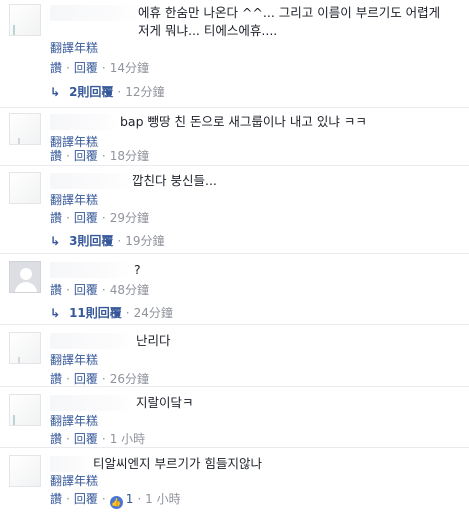 The height and width of the screenshot is (516, 469). I want to click on replies-timestamp: 19分鐘, so click(145, 241).